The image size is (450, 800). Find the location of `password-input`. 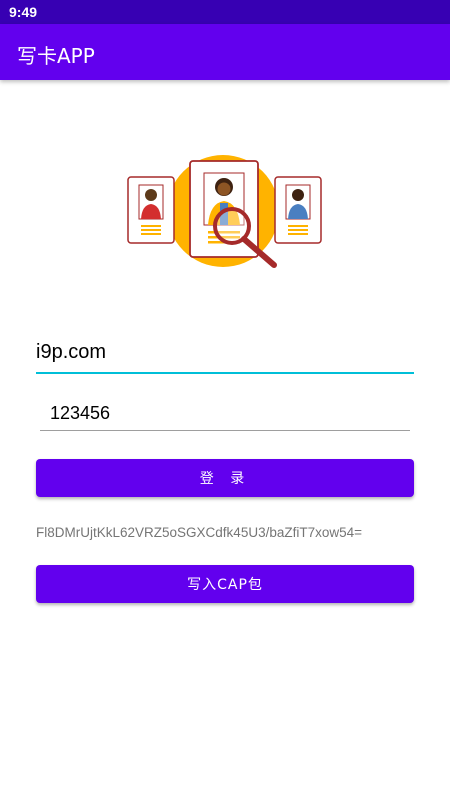

password-input is located at coordinates (225, 413).